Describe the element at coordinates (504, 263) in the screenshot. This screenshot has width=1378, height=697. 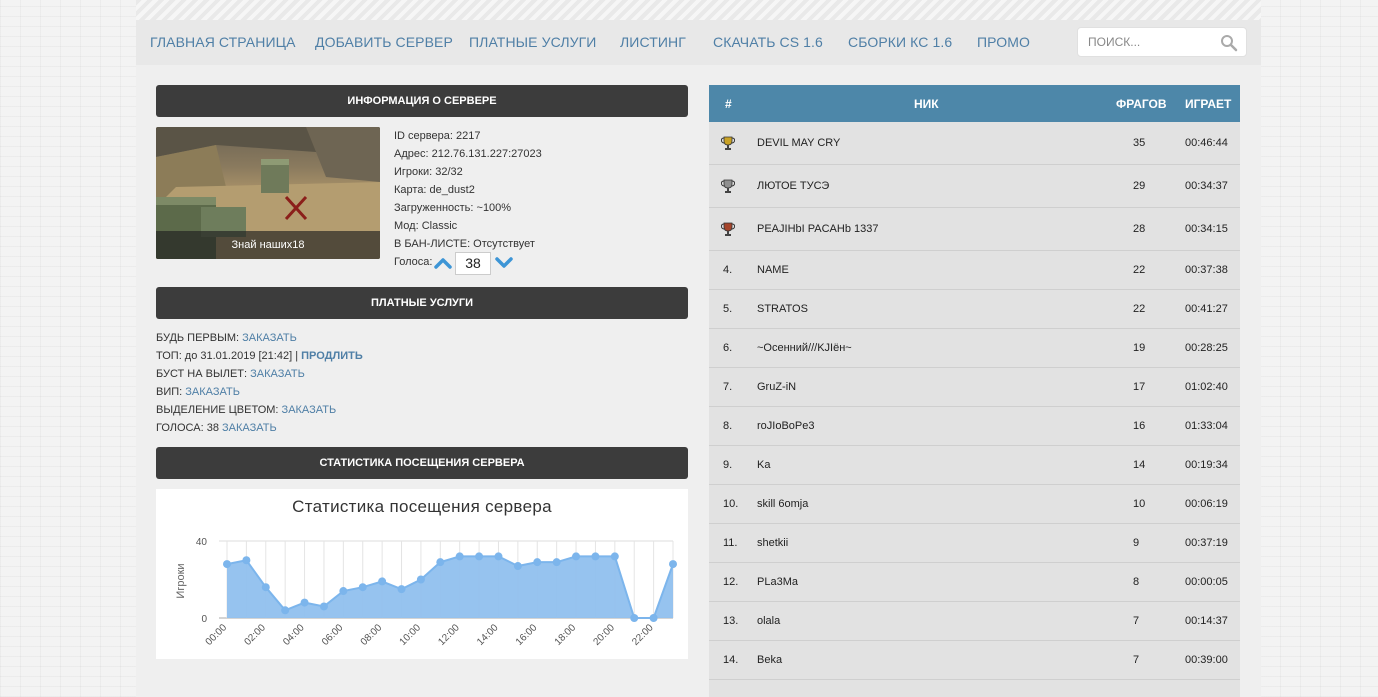
I see `vote-down-icon` at that location.